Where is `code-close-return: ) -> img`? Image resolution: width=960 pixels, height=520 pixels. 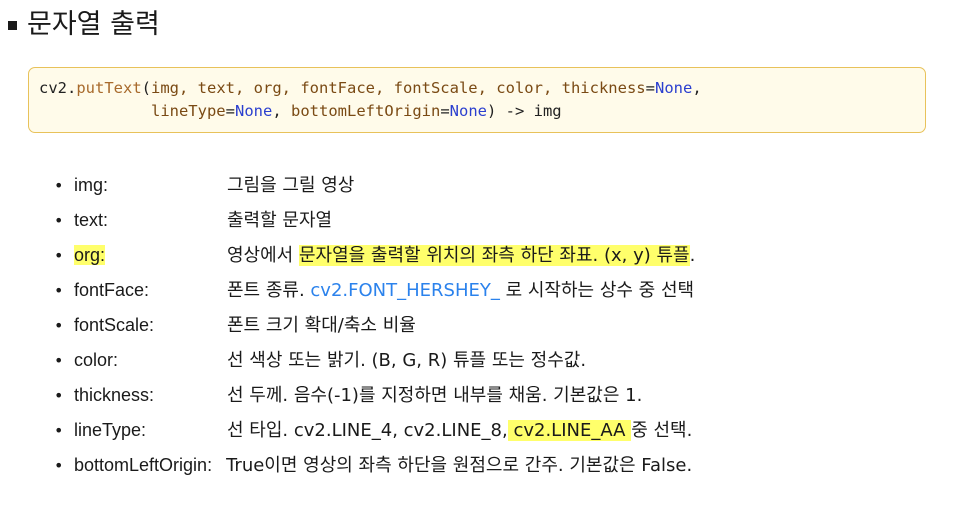 code-close-return: ) -> img is located at coordinates (524, 111).